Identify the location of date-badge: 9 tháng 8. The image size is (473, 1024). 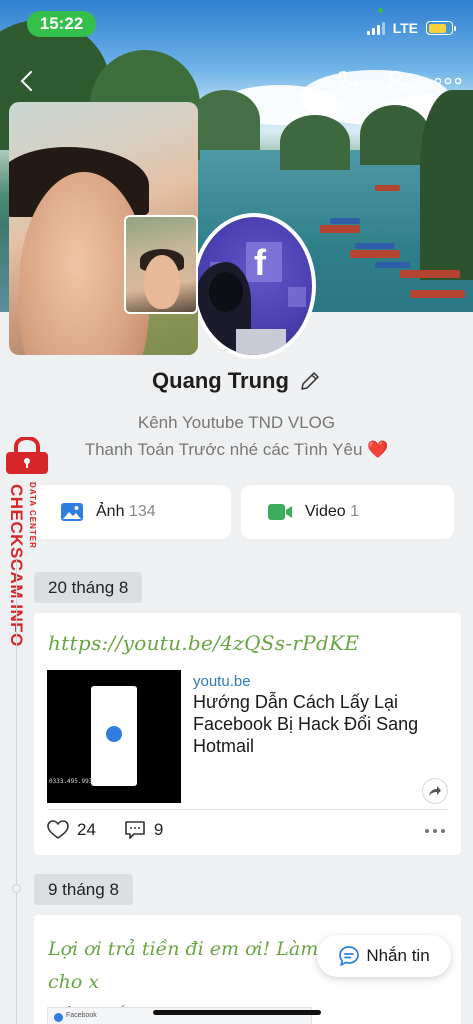
(83, 889).